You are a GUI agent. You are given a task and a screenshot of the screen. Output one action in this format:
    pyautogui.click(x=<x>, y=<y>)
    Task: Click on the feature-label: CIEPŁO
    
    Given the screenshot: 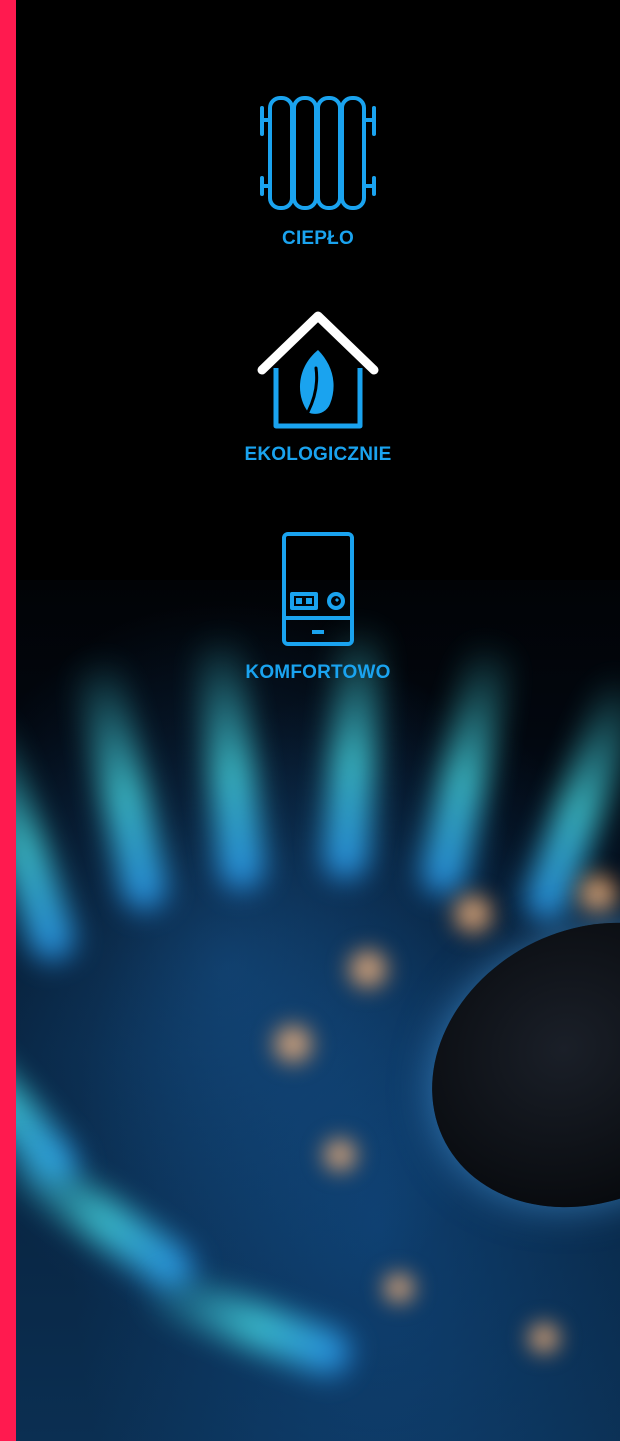 What is the action you would take?
    pyautogui.click(x=318, y=238)
    